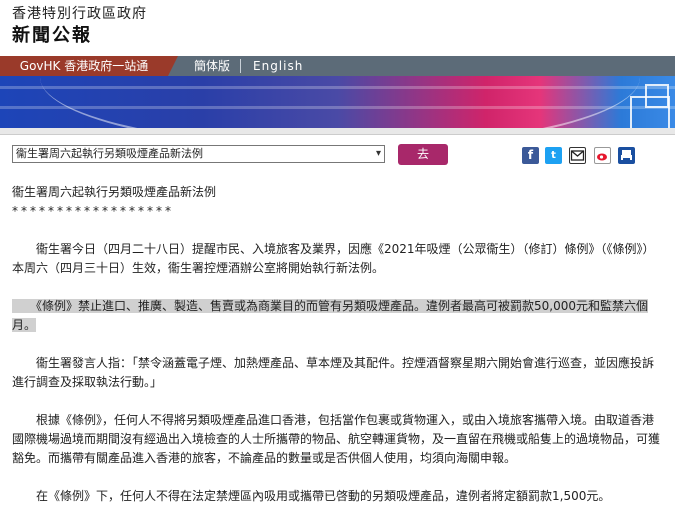  What do you see at coordinates (337, 26) in the screenshot?
I see `site-header: 香港特別行政區政府 新聞公報` at bounding box center [337, 26].